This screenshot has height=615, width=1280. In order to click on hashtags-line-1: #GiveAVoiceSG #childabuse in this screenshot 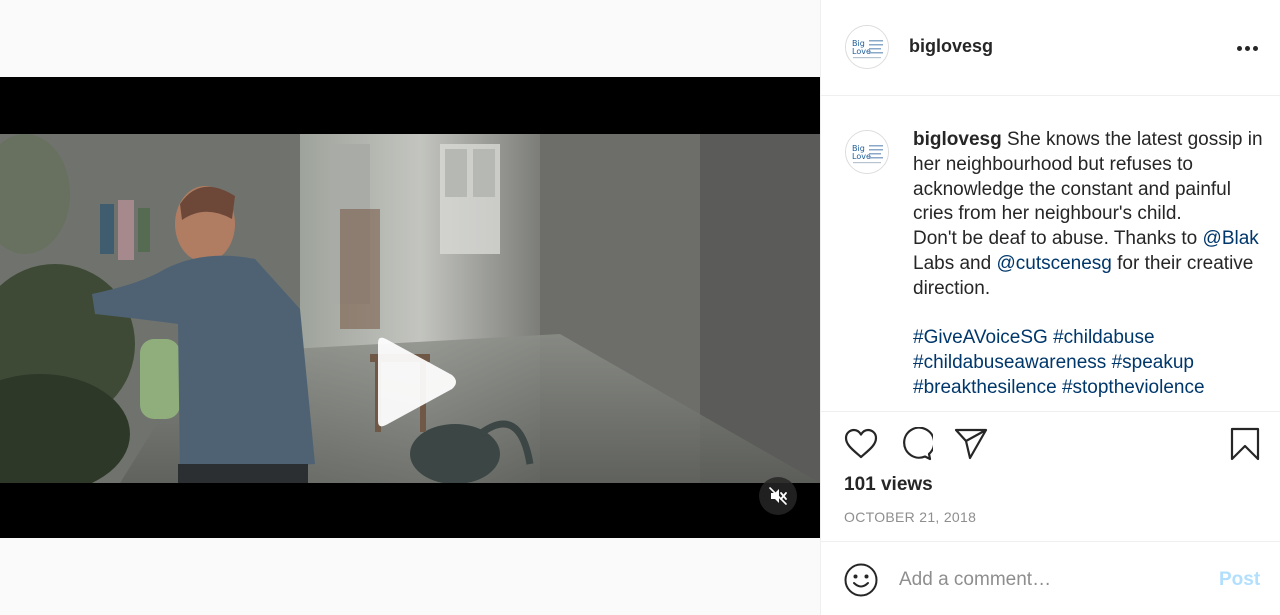, I will do `click(1088, 338)`.